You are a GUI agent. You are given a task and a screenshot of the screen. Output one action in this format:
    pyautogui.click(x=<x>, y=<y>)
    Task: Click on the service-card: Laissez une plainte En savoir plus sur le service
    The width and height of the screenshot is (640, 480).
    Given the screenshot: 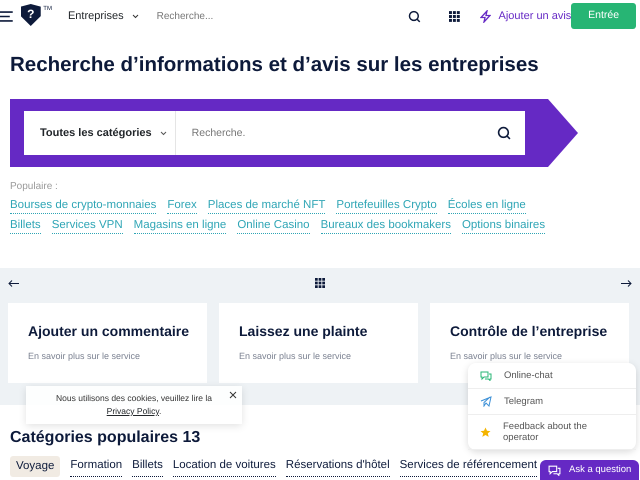 What is the action you would take?
    pyautogui.click(x=318, y=343)
    